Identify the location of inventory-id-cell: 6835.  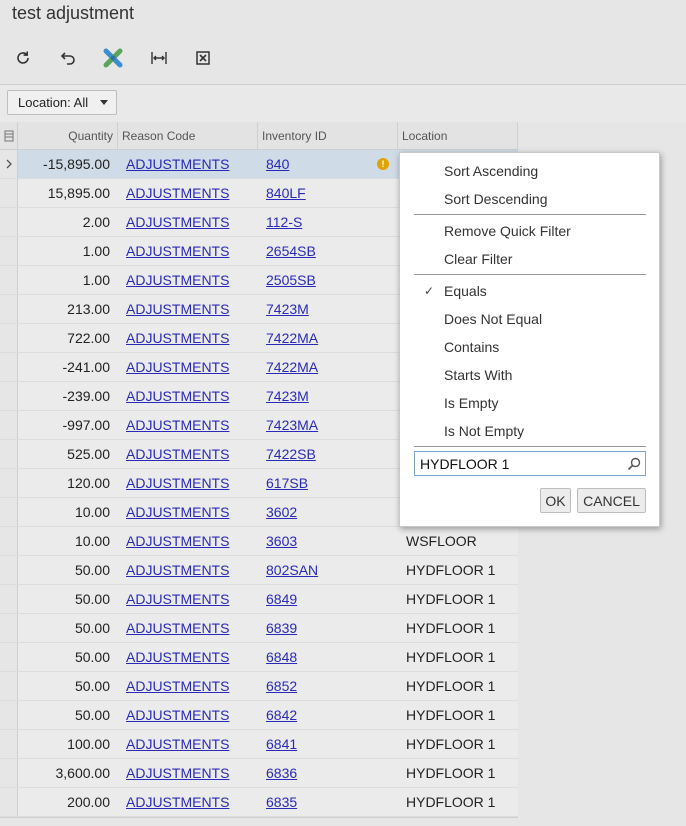
(328, 802).